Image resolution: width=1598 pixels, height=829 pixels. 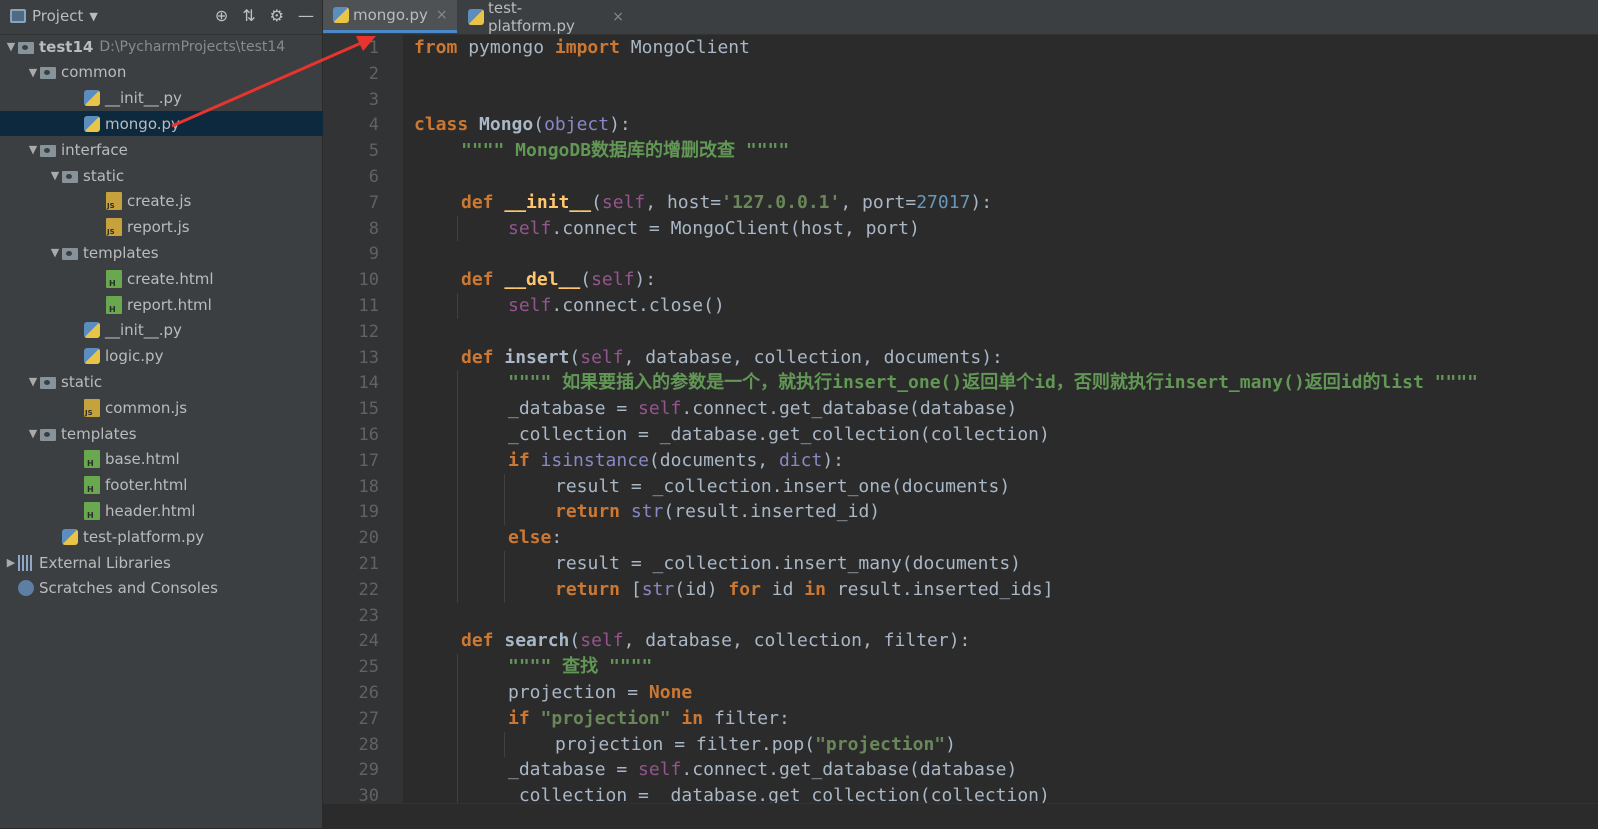 I want to click on code-token: object, so click(x=577, y=125).